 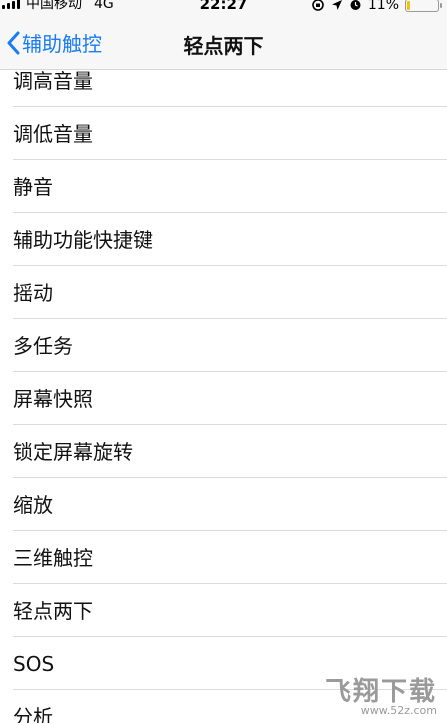 I want to click on list-item-label: 调高音量, so click(x=53, y=81).